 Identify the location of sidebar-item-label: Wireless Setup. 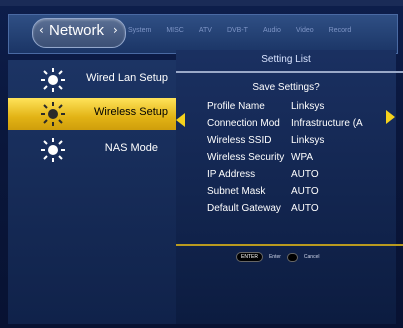
(131, 112).